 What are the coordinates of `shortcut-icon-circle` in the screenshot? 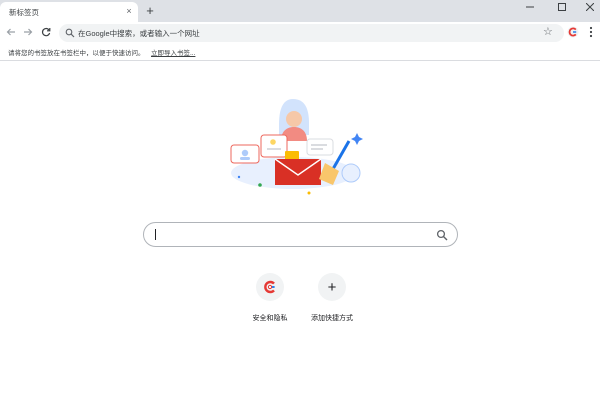 It's located at (270, 287).